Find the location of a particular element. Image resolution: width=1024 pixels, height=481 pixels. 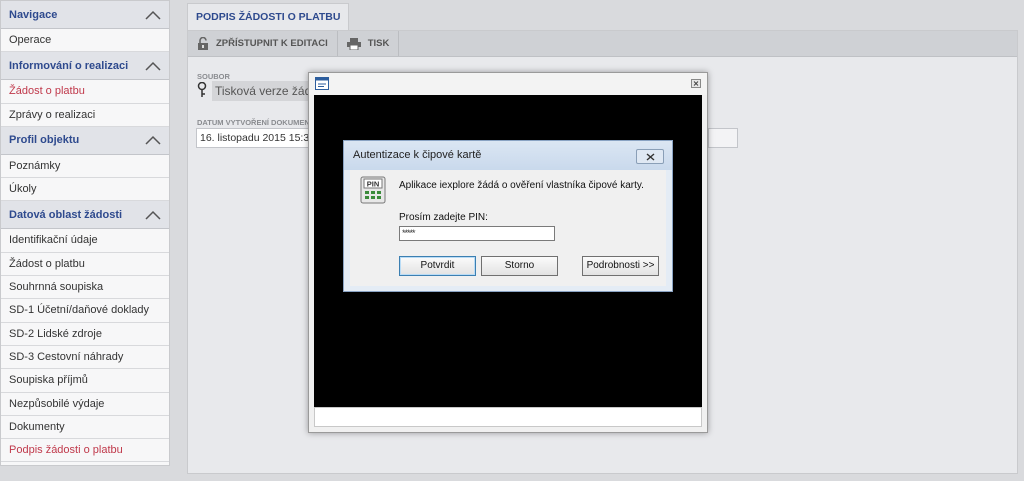

popup-status-bar is located at coordinates (508, 417).